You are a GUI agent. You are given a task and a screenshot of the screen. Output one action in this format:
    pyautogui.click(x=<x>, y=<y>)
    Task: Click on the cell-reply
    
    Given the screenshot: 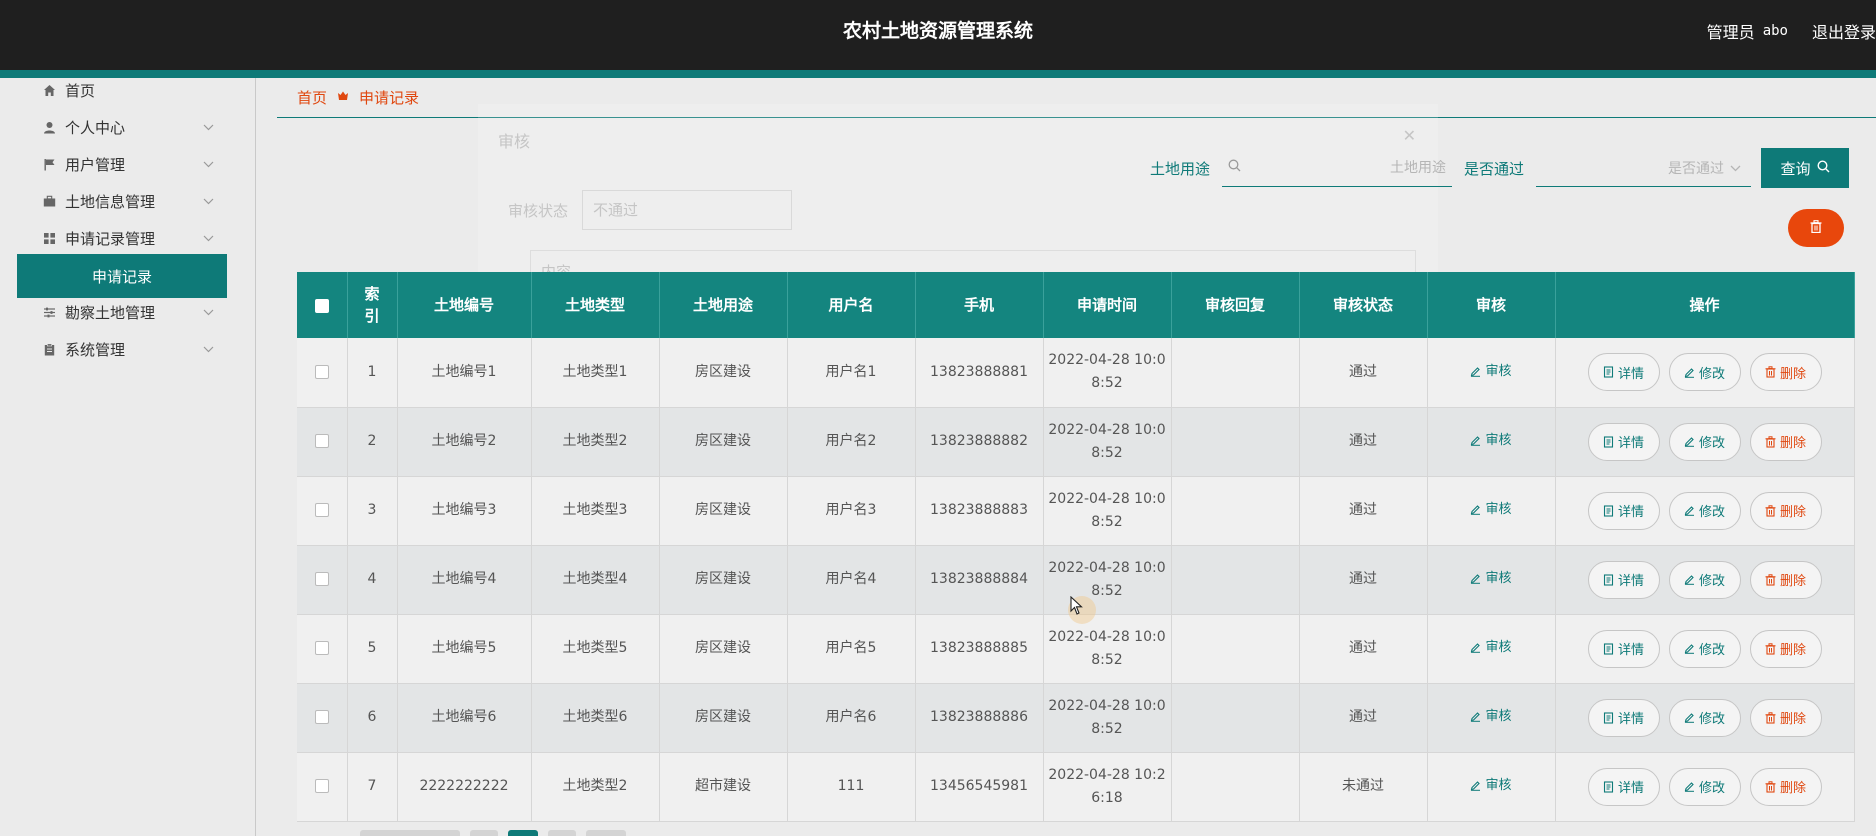 What is the action you would take?
    pyautogui.click(x=1235, y=442)
    